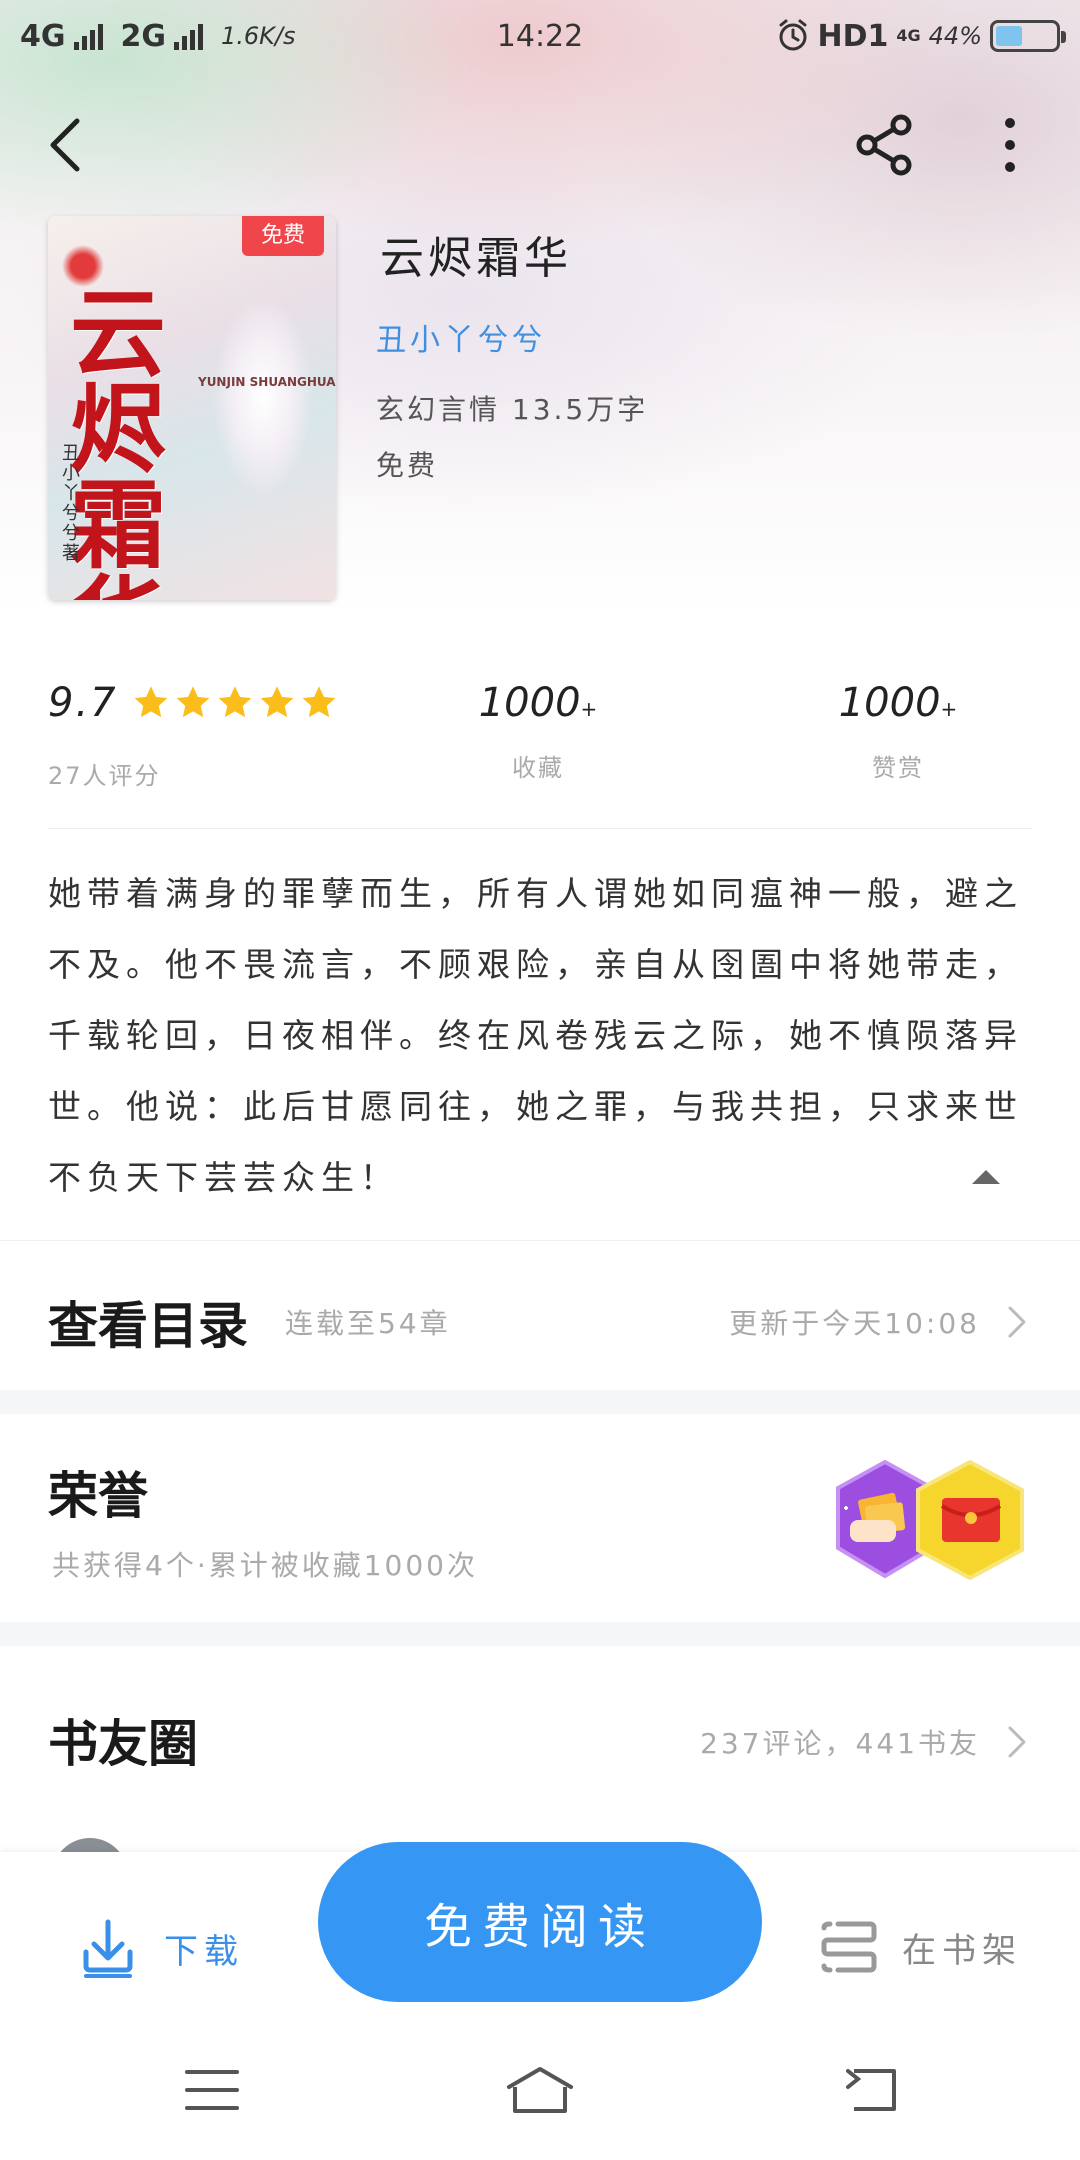  What do you see at coordinates (849, 1947) in the screenshot?
I see `bookshelf-icon` at bounding box center [849, 1947].